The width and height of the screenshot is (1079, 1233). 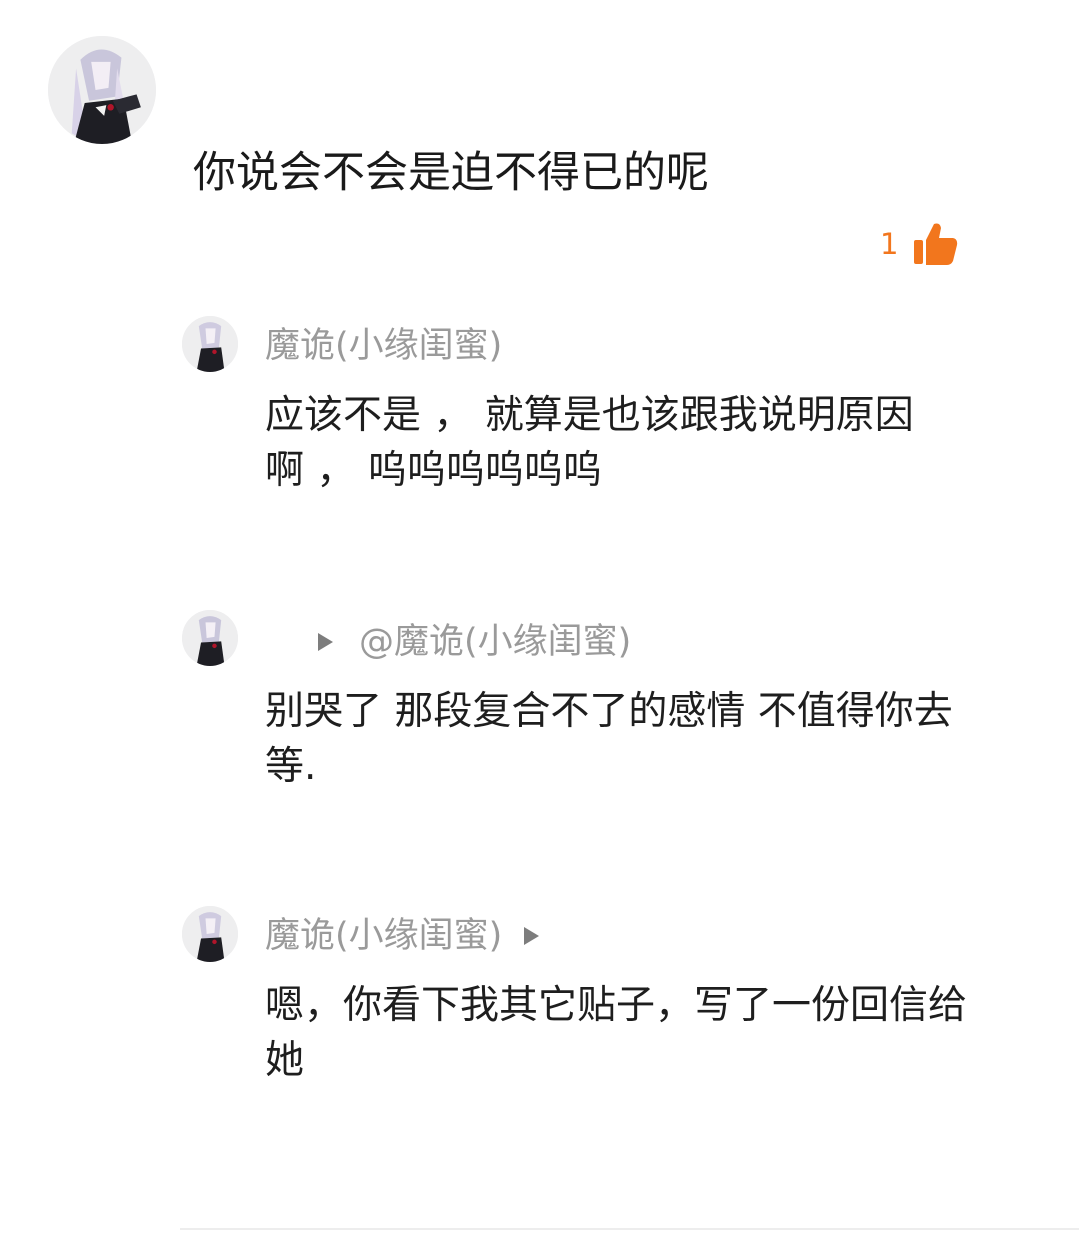 I want to click on reply-text: 应该不是 ， 就算是也该跟我说明原因 啊 ， 呜呜呜呜呜呜, so click(x=650, y=443).